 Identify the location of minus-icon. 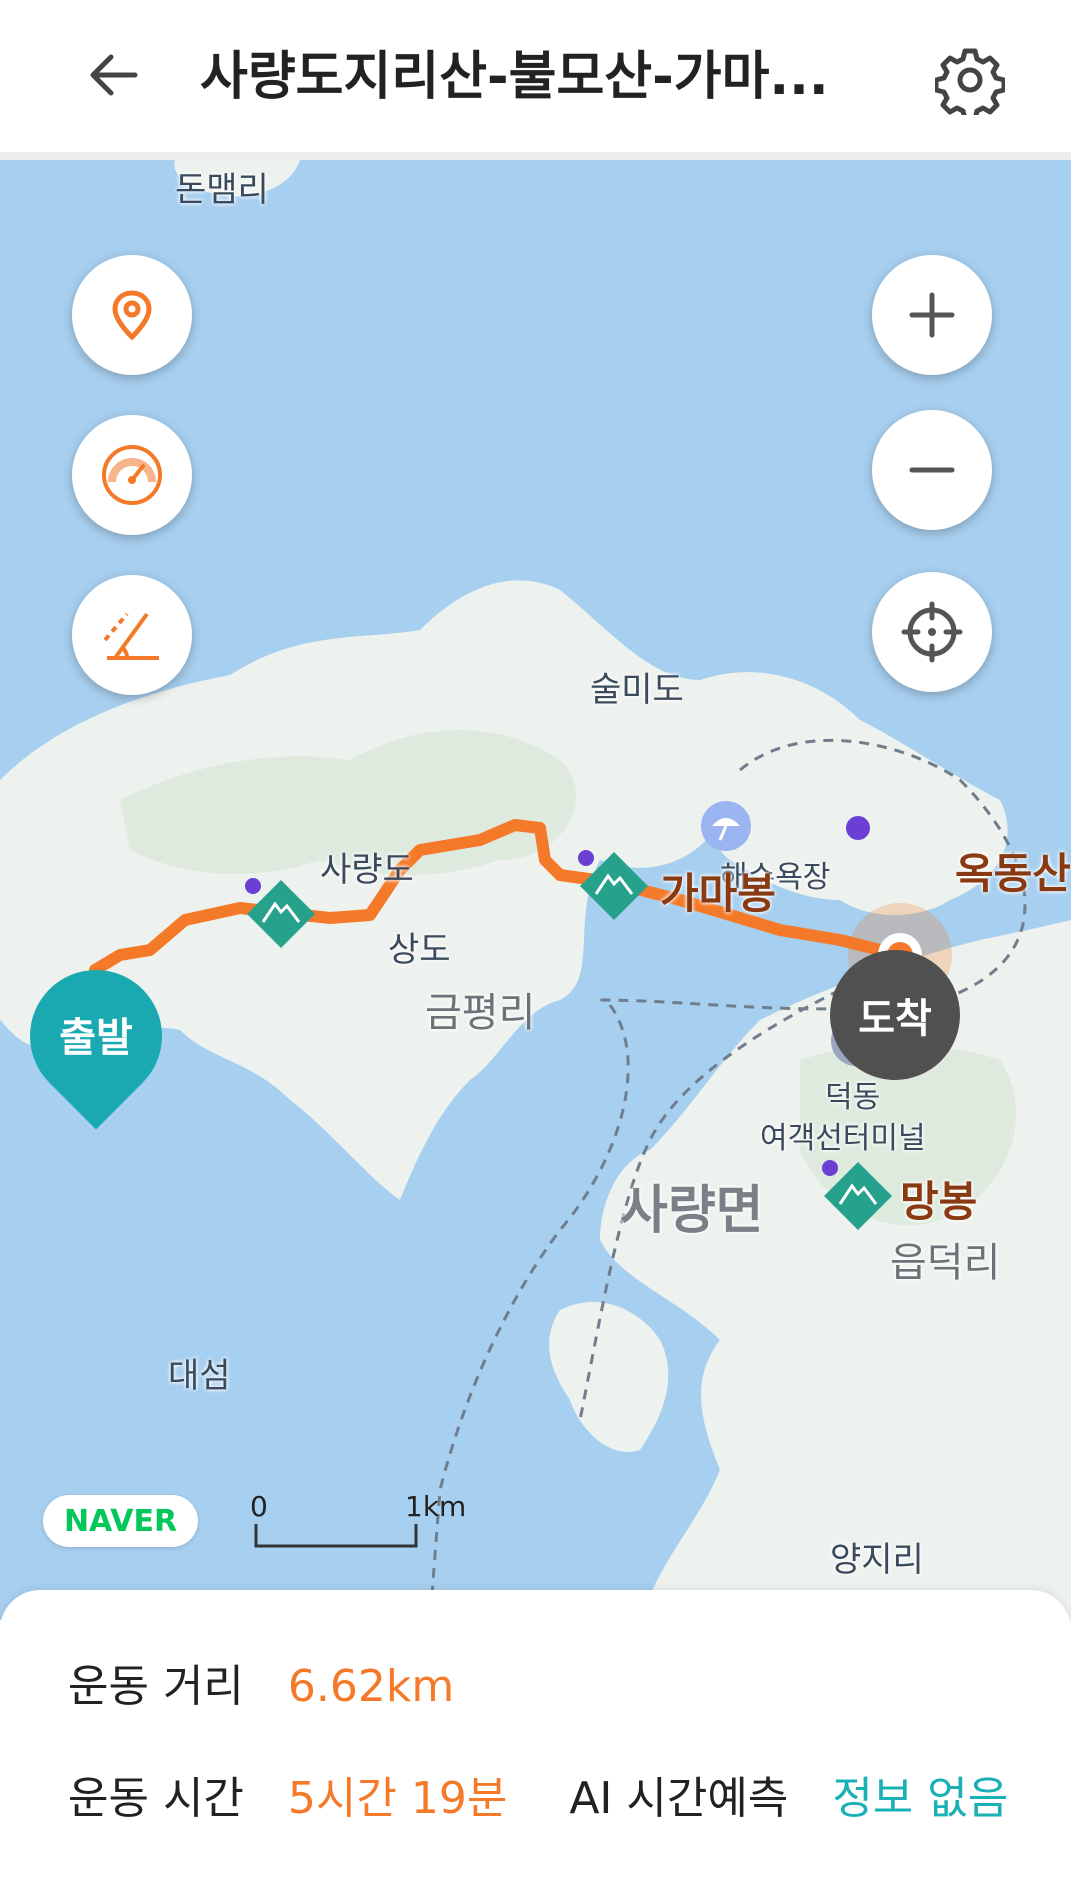
(932, 470).